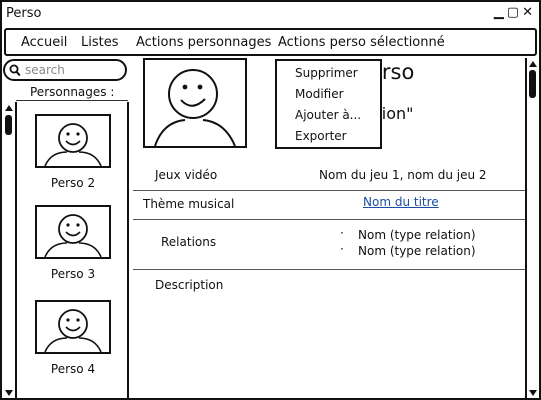 The image size is (541, 400). What do you see at coordinates (186, 175) in the screenshot?
I see `row-label-jeux-video: Jeux vidéo` at bounding box center [186, 175].